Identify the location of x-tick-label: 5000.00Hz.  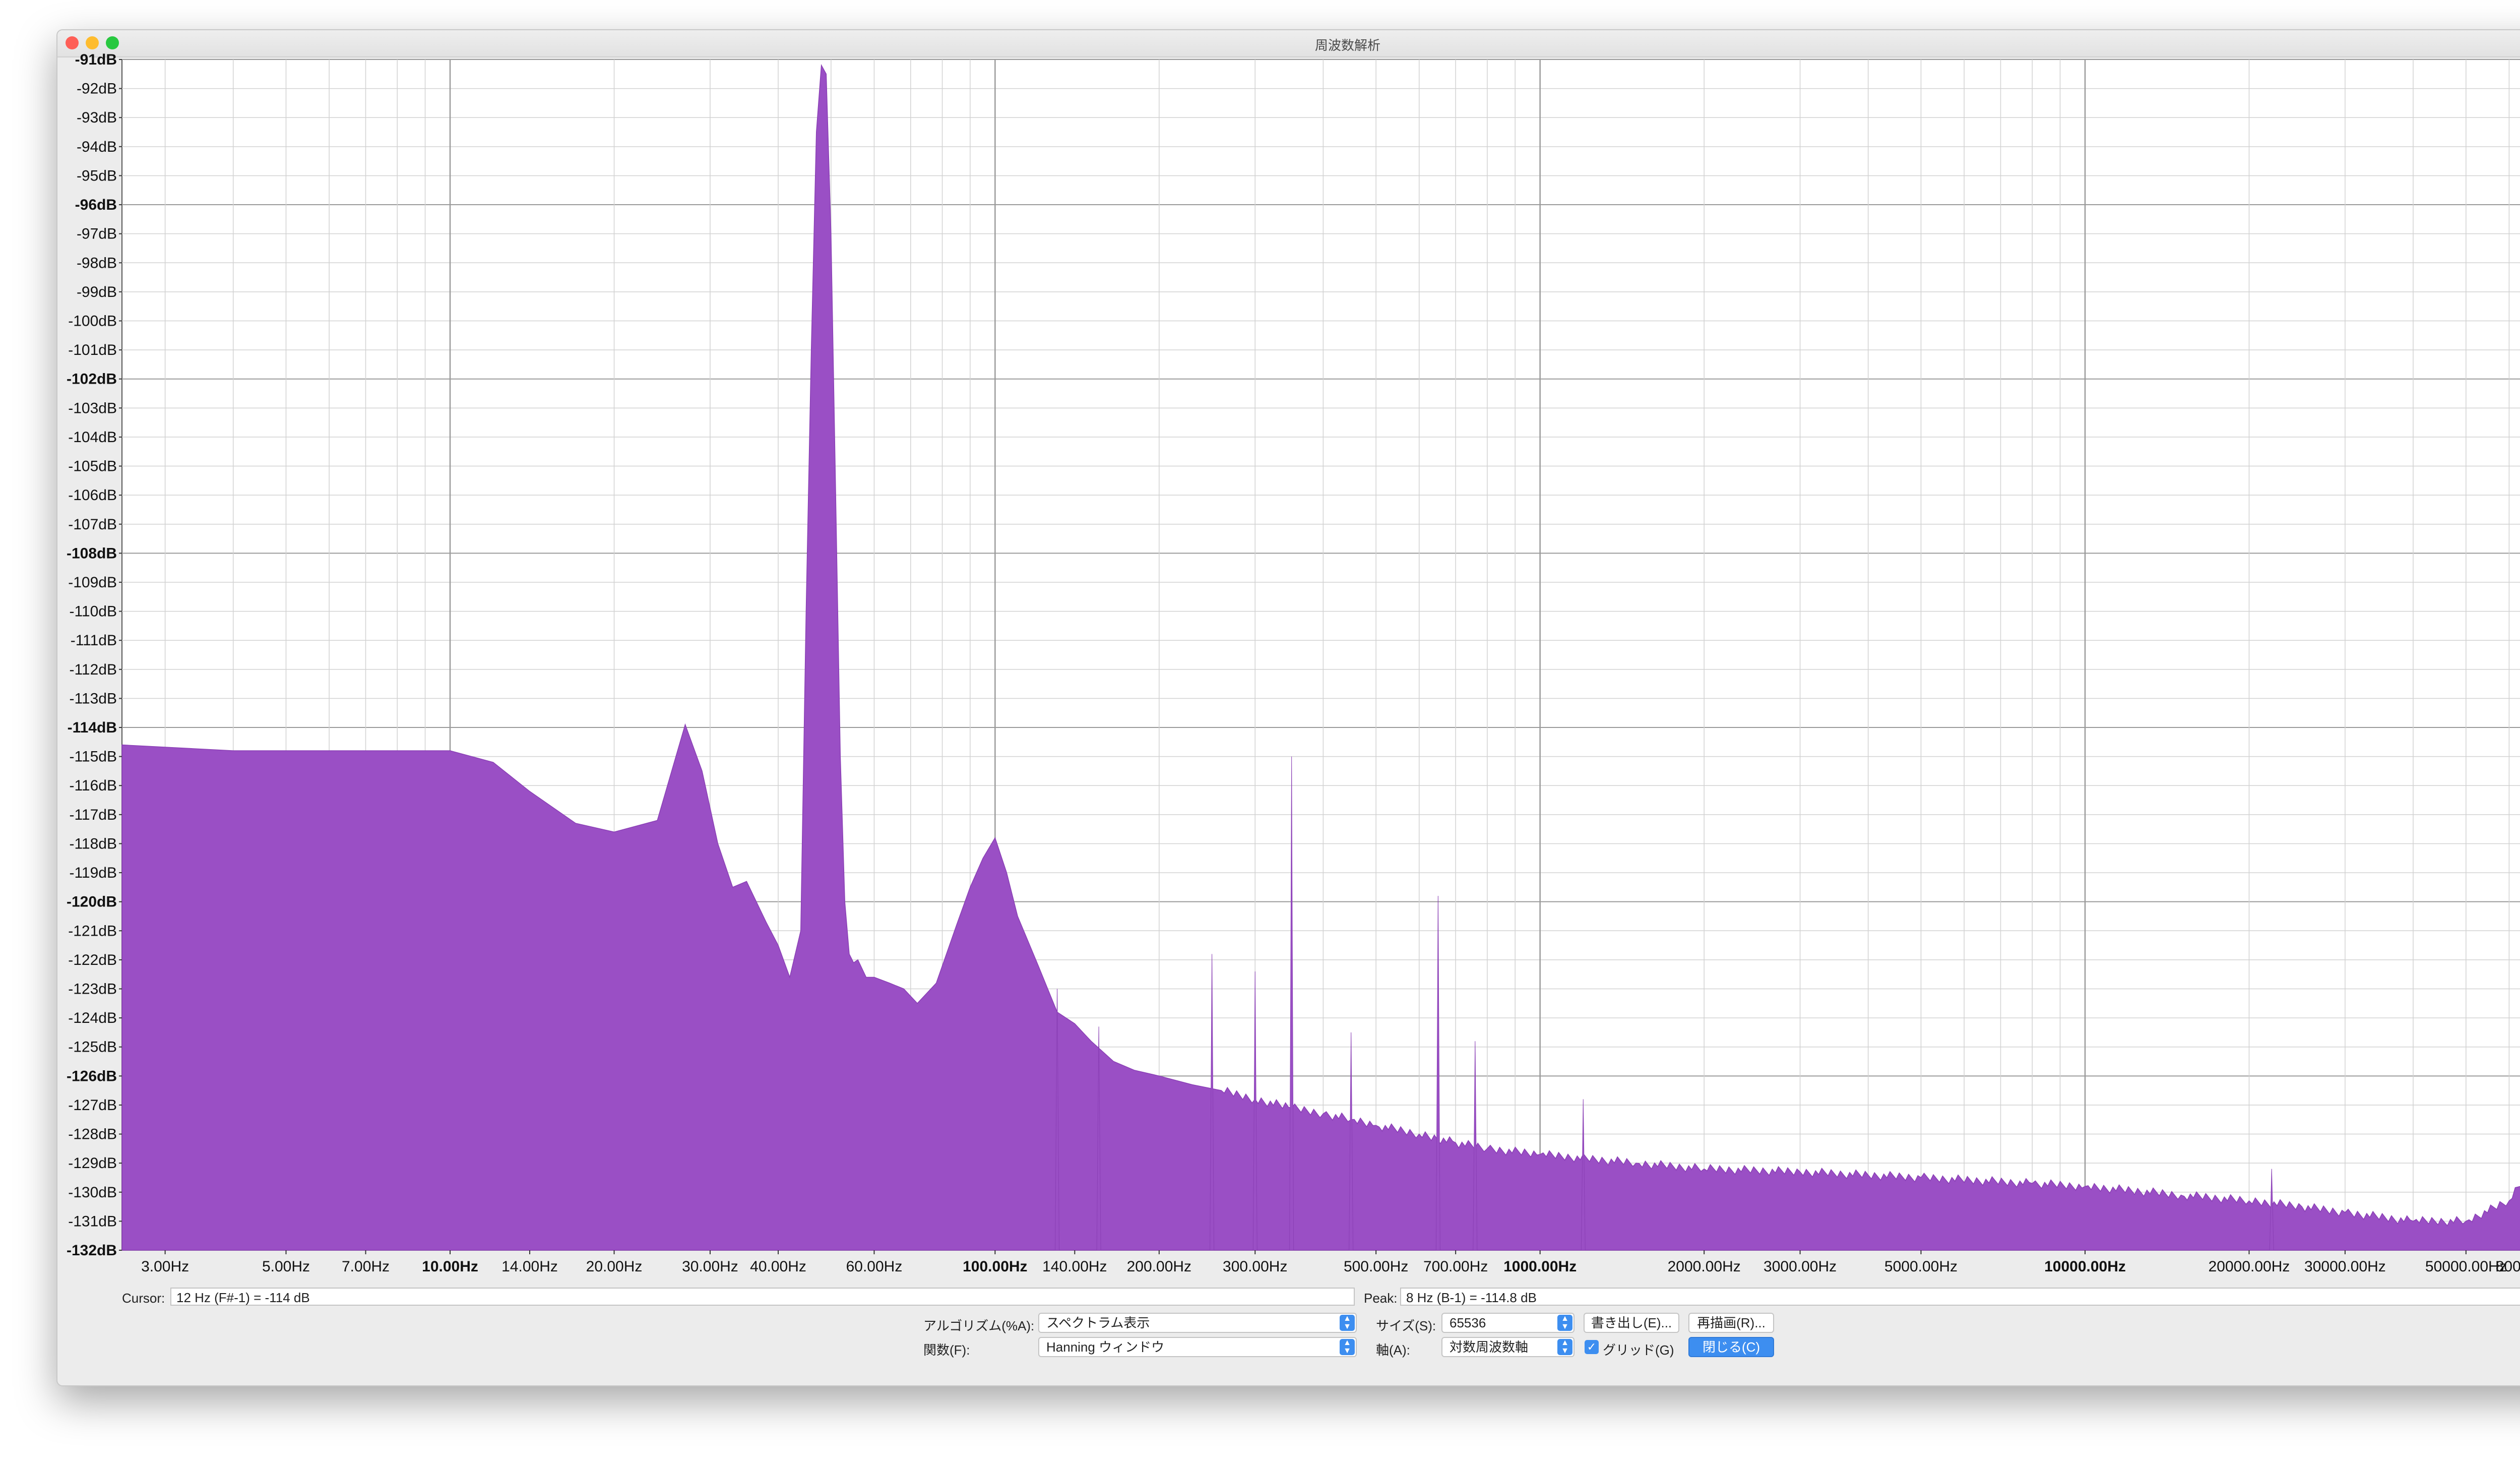
(1921, 1266).